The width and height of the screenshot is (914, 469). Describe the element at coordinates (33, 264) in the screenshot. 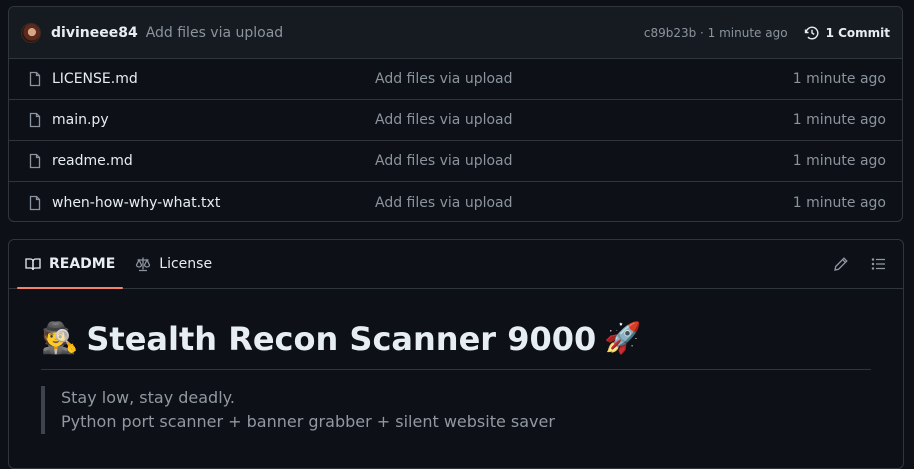

I see `book-icon` at that location.